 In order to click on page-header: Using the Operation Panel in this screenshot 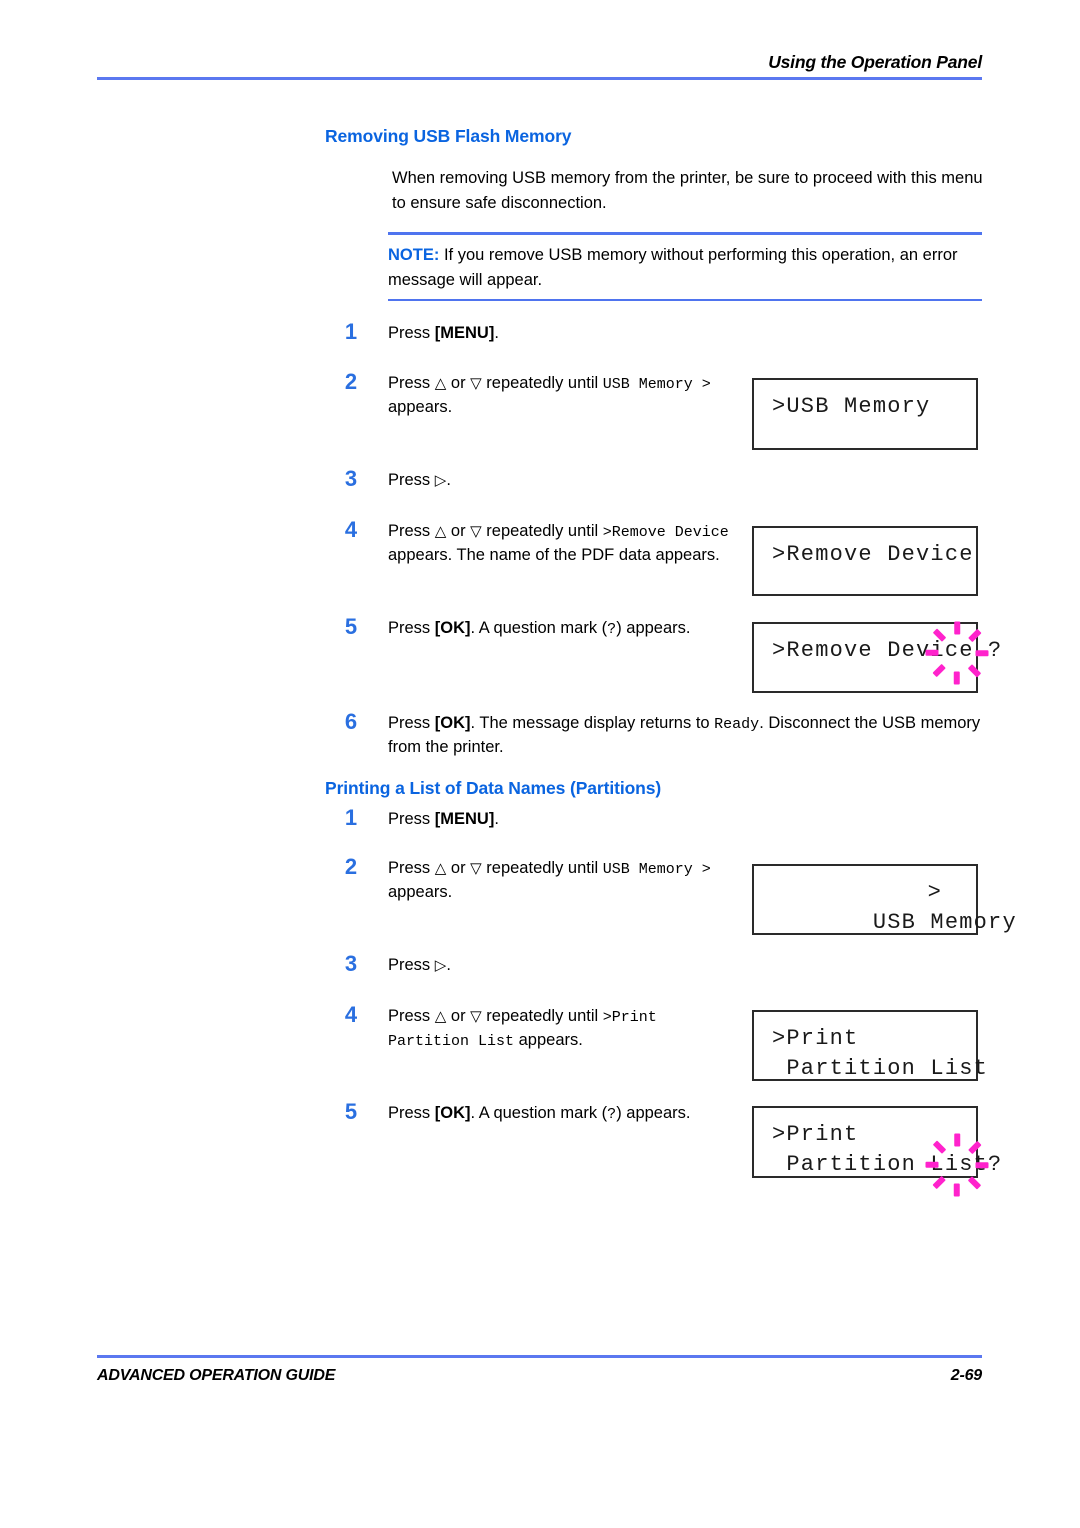, I will do `click(539, 66)`.